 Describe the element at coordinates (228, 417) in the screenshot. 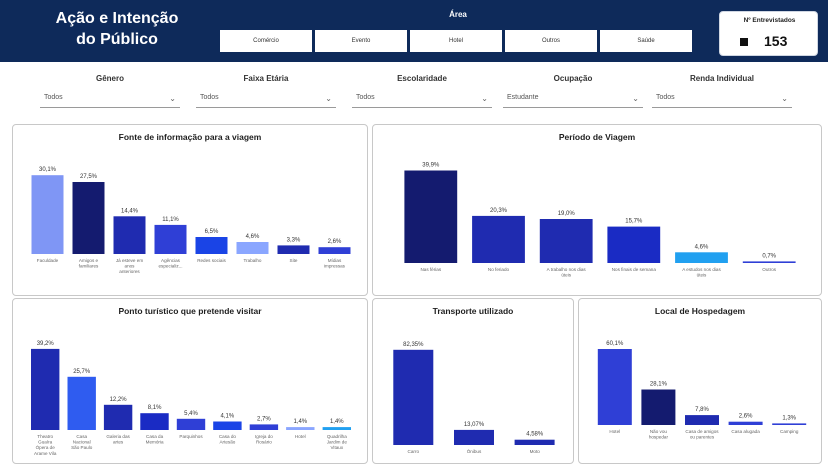

I see `bar-value-label: 4,1%` at that location.